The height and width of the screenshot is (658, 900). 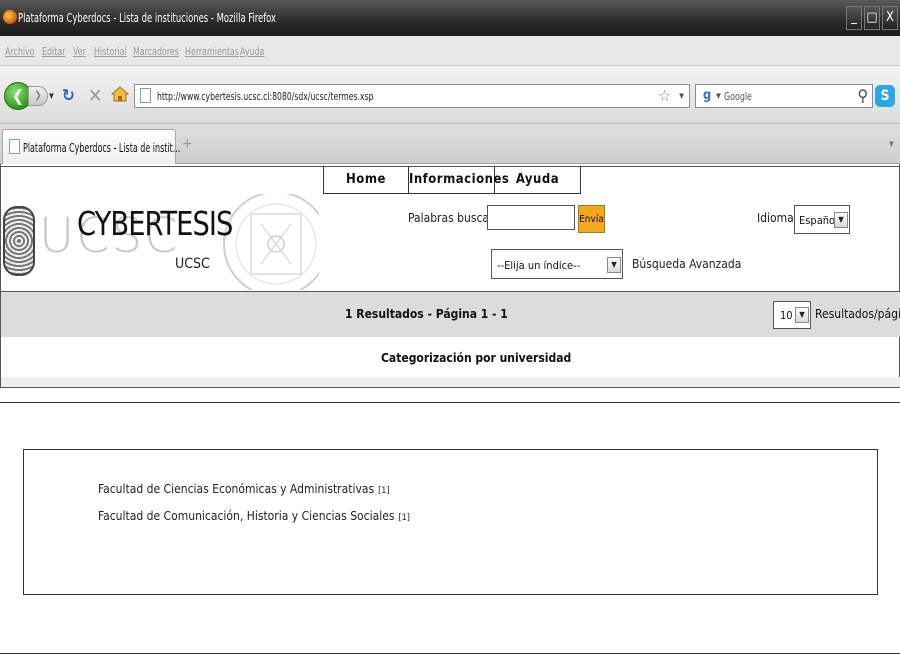 What do you see at coordinates (68, 96) in the screenshot?
I see `reload-icon: ↻` at bounding box center [68, 96].